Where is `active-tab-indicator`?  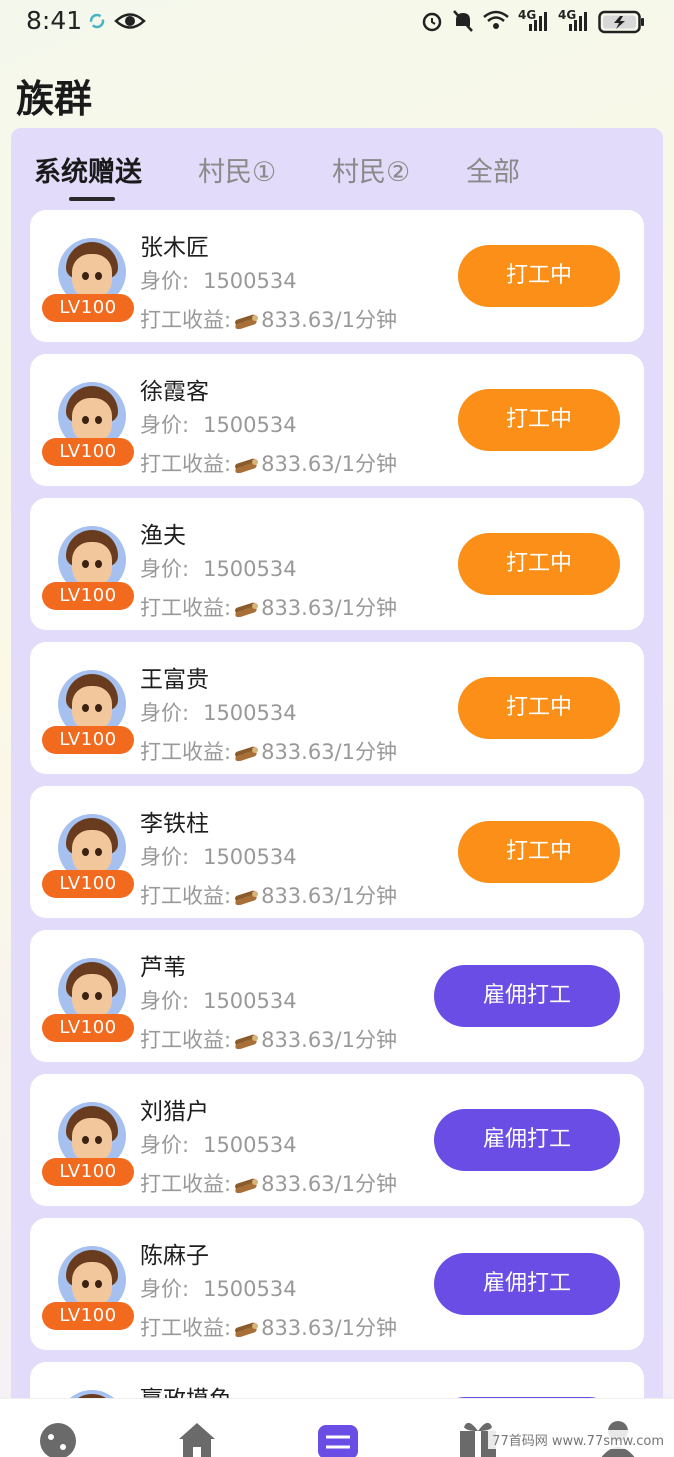 active-tab-indicator is located at coordinates (92, 199).